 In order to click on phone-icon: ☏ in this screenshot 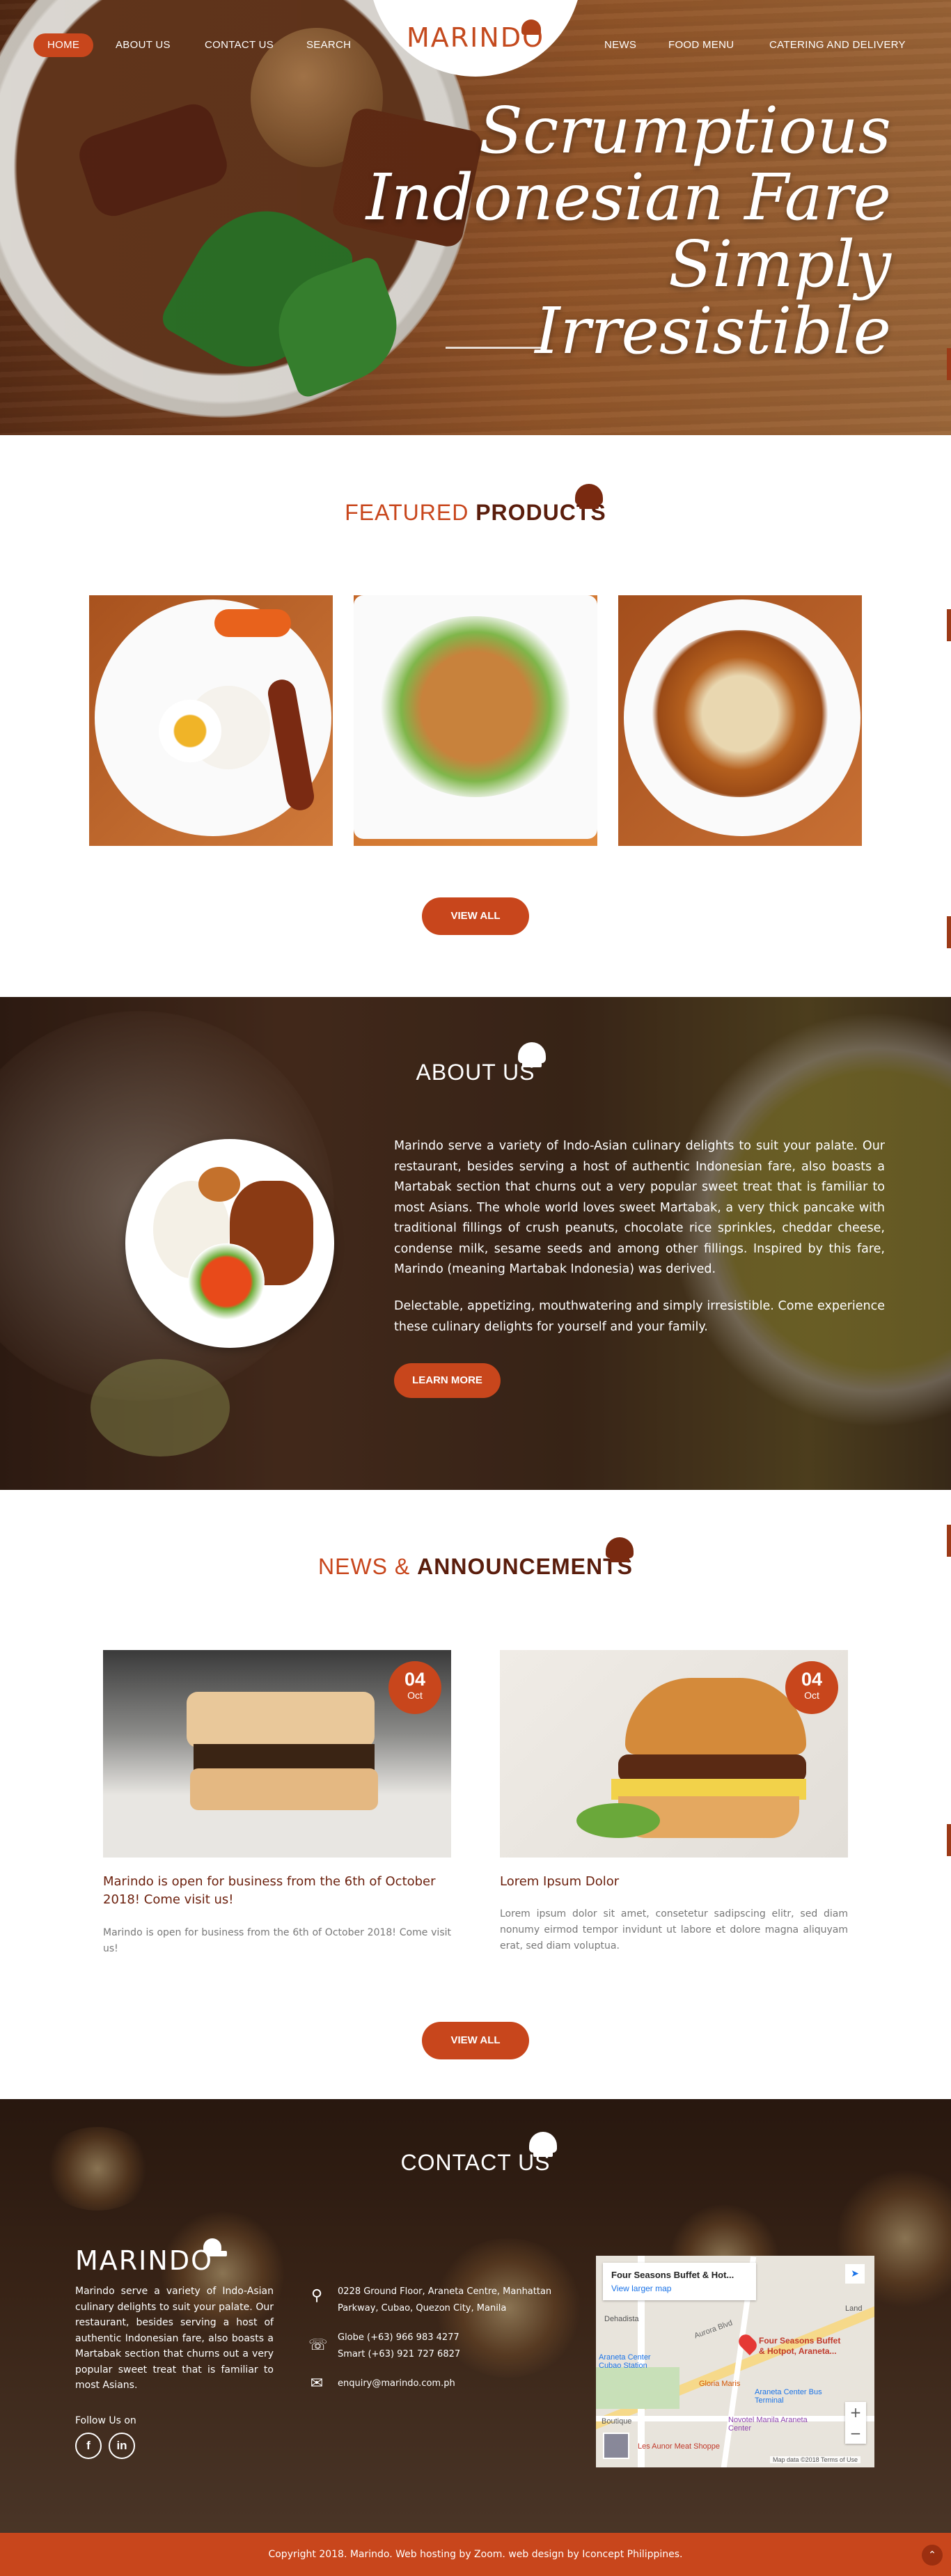, I will do `click(318, 2345)`.